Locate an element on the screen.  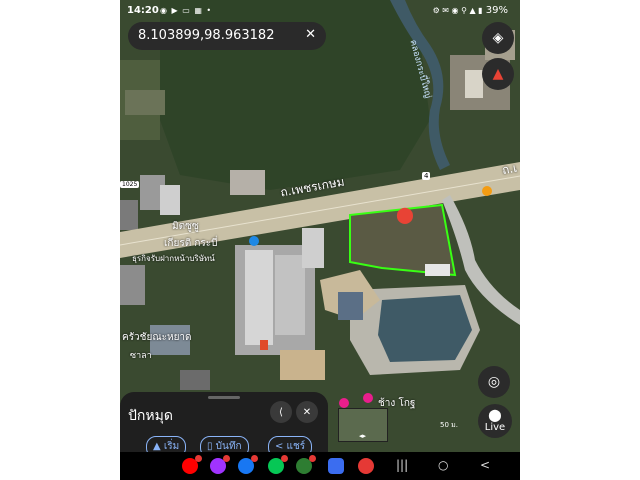
drag-handle is located at coordinates (224, 397).